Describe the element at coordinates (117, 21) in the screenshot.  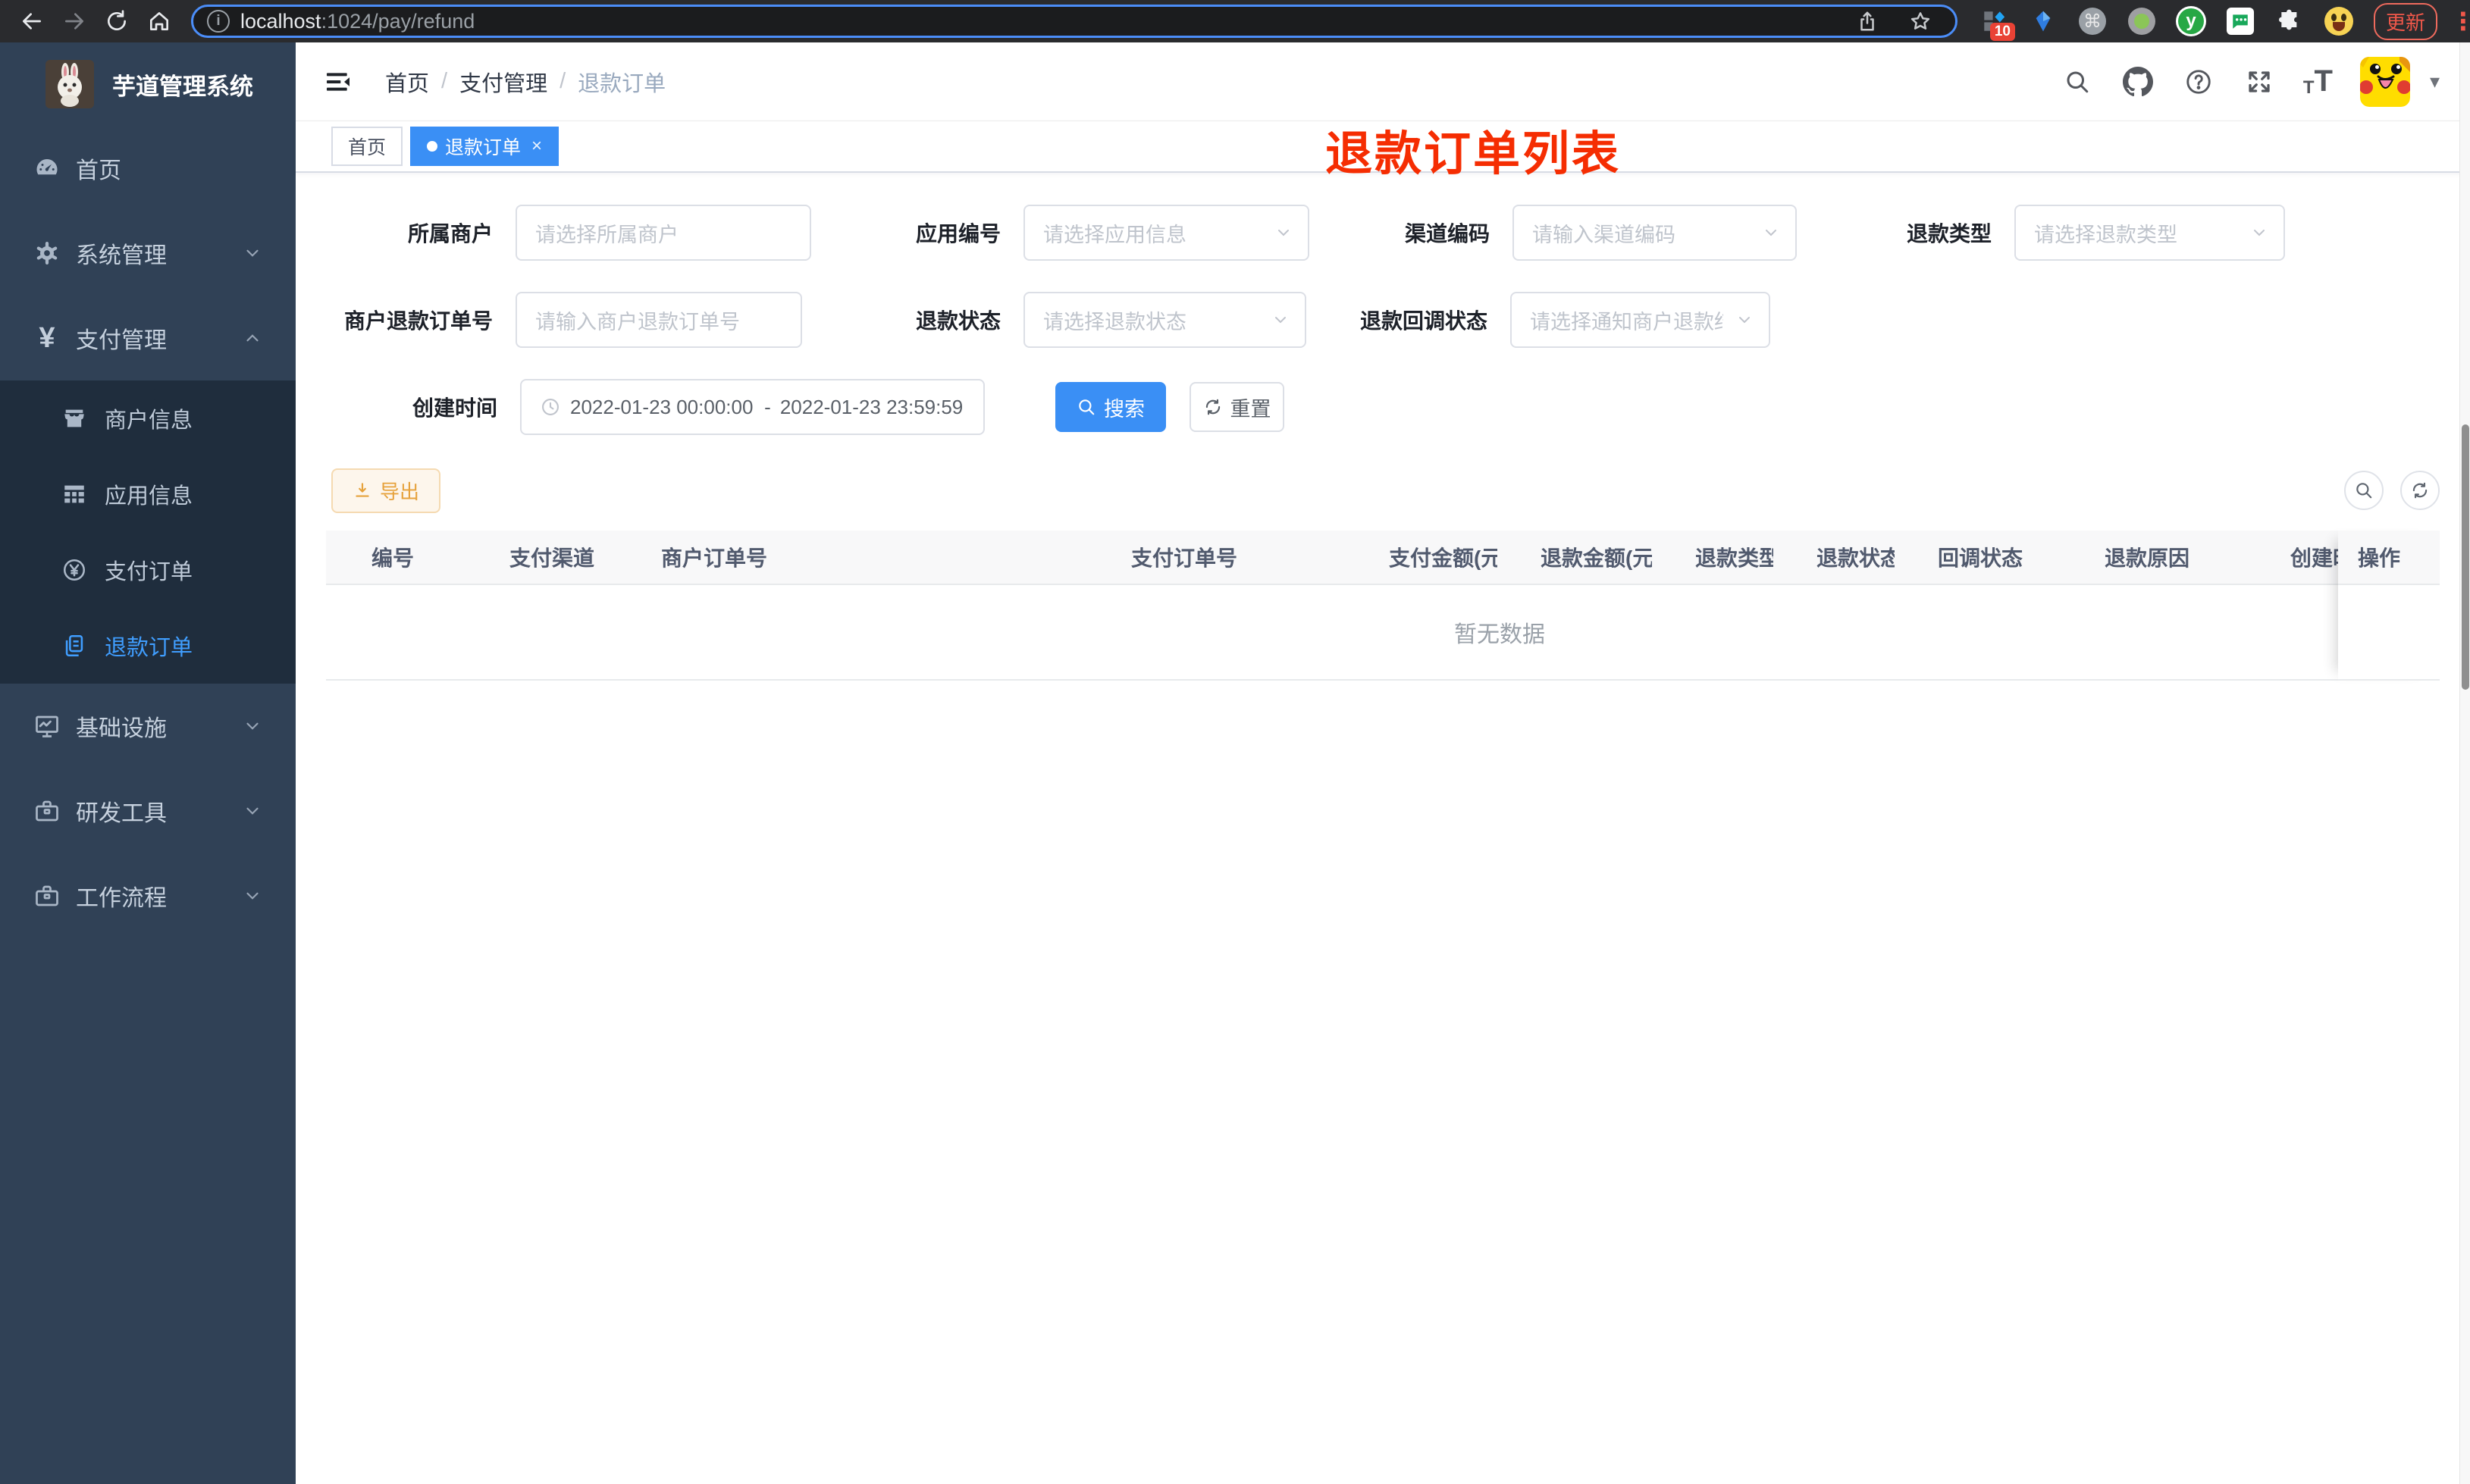
I see `browser-reload-button` at that location.